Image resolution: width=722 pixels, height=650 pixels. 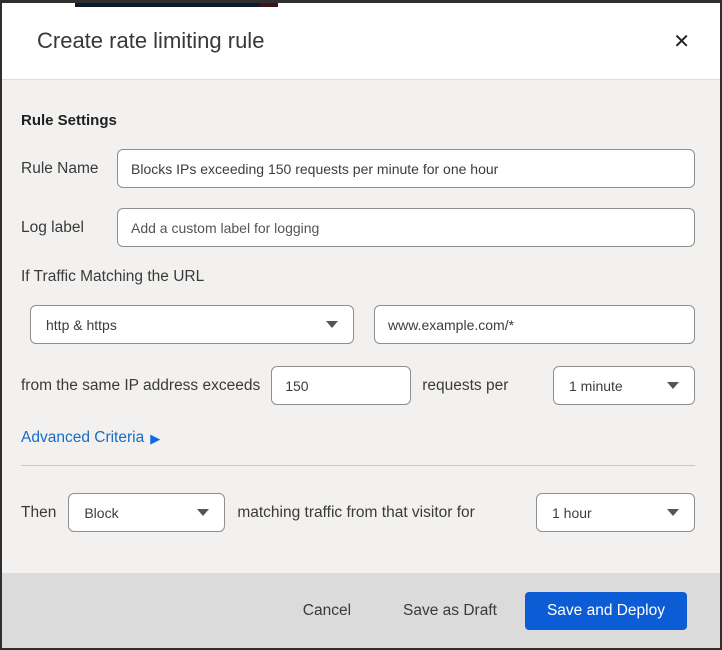 I want to click on section-divider, so click(x=358, y=465).